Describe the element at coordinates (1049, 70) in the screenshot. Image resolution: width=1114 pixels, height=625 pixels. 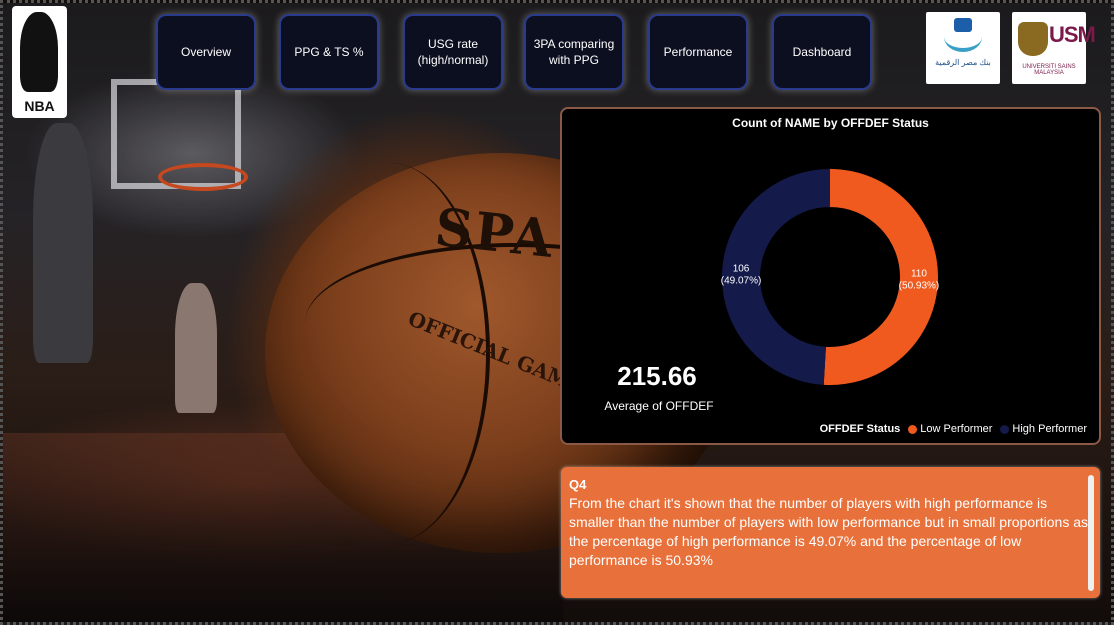
I see `usm-logo-caption: UNIVERSITI SAINS MALAYSIA` at that location.